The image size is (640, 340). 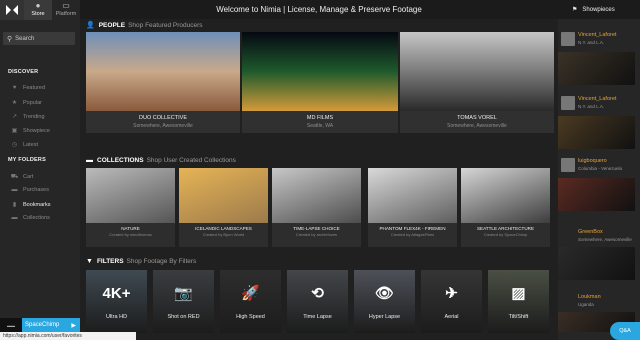 What do you see at coordinates (183, 293) in the screenshot?
I see `camera-icon: 📷` at bounding box center [183, 293].